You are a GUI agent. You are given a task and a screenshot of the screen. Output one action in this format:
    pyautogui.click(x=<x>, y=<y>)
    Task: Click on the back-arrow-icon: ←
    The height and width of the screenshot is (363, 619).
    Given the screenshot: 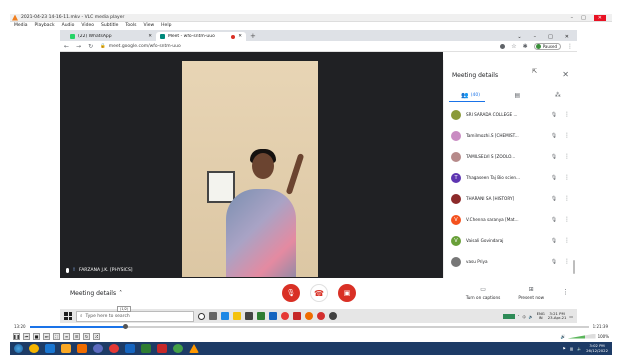 What is the action you would take?
    pyautogui.click(x=66, y=46)
    